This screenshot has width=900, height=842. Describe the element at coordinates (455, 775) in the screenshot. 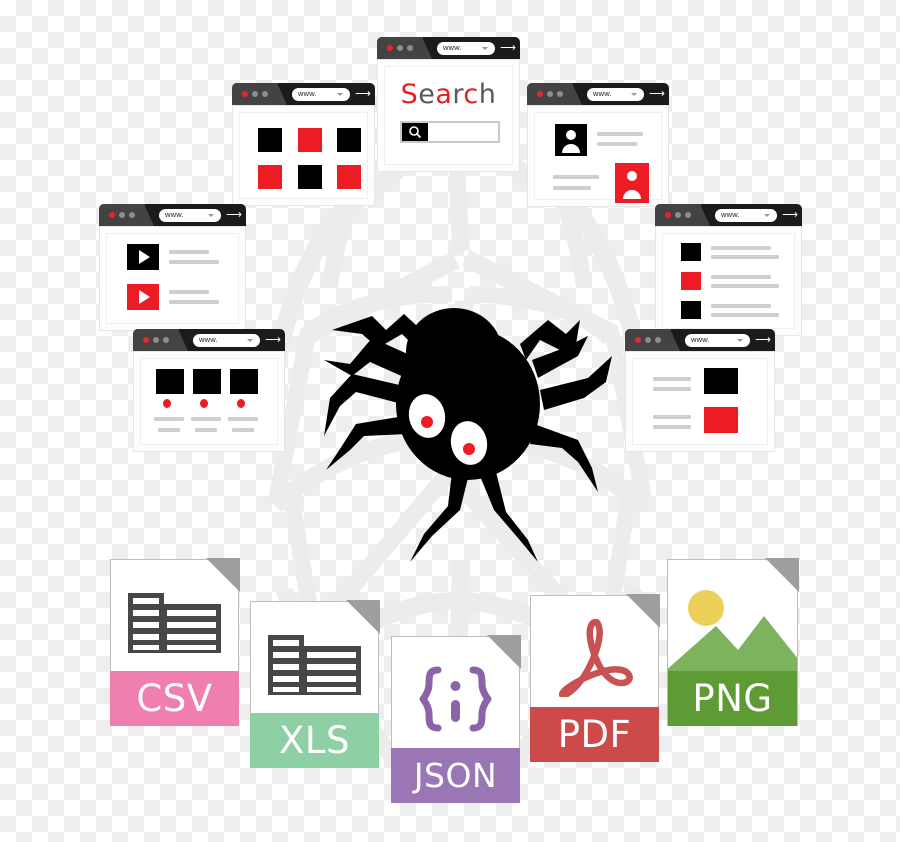

I see `file-type-label: JSON` at that location.